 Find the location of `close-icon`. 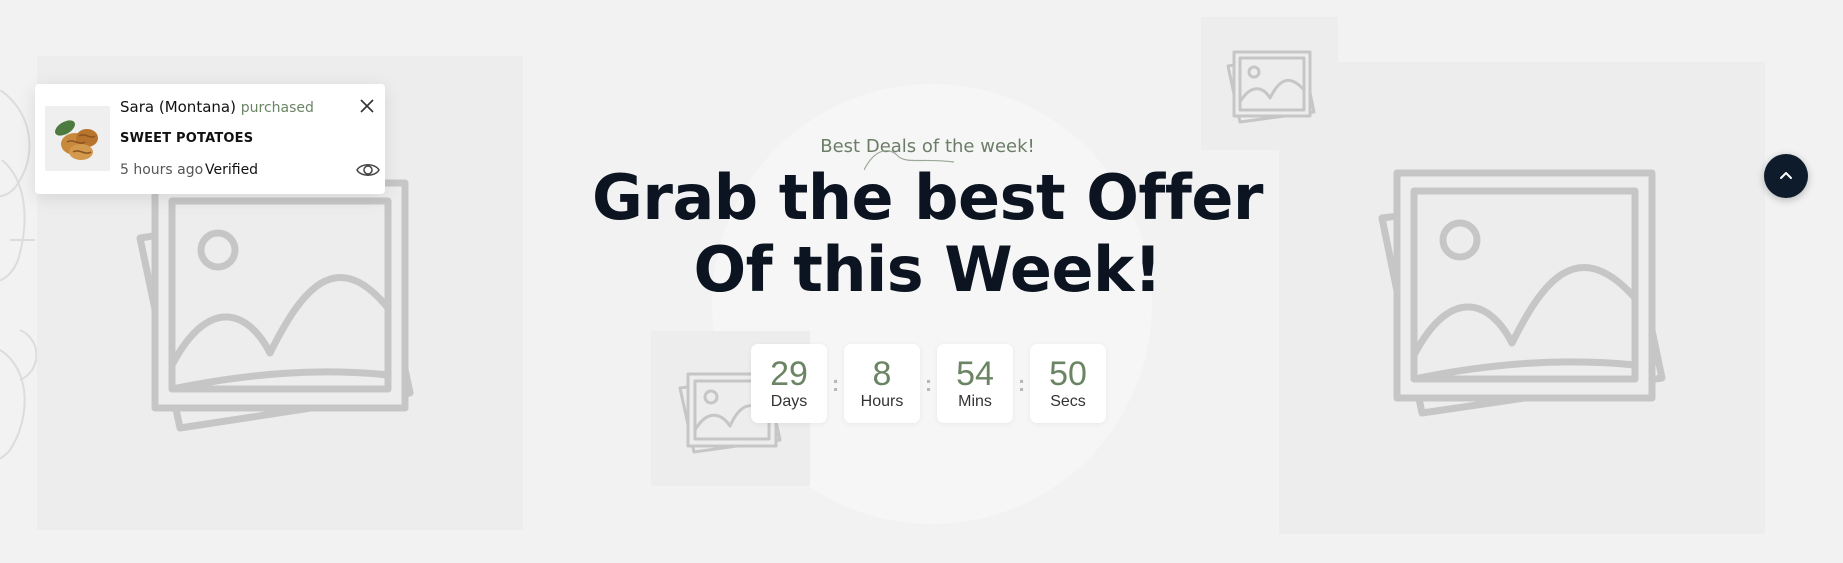

close-icon is located at coordinates (367, 106).